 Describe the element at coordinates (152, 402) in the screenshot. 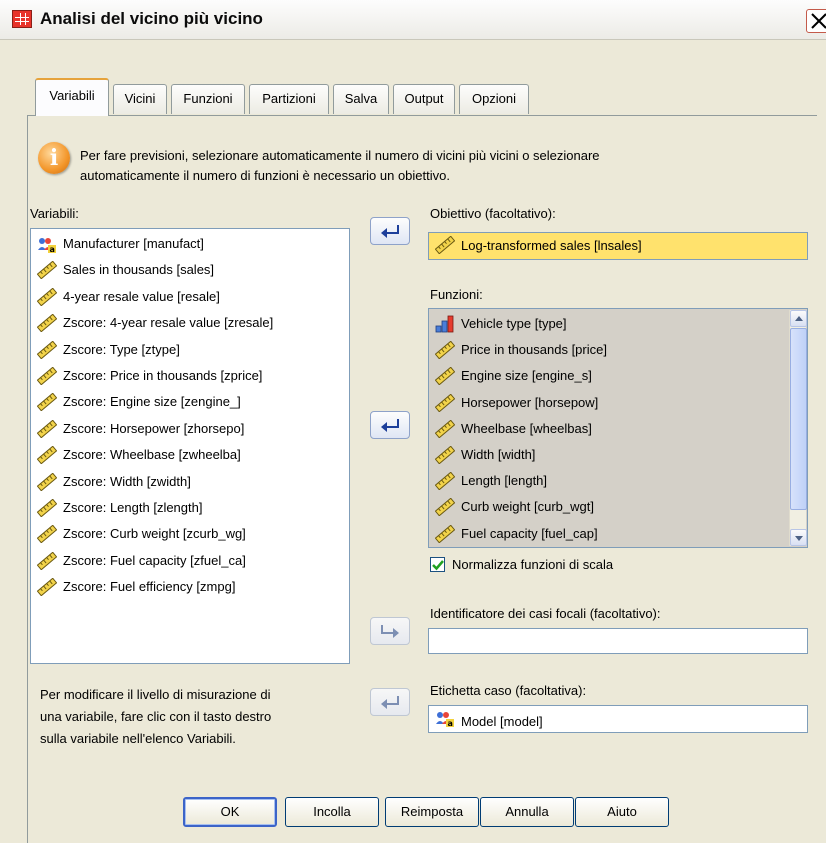

I see `variable-list-item-label: Zscore: Engine size [zengine_]` at that location.